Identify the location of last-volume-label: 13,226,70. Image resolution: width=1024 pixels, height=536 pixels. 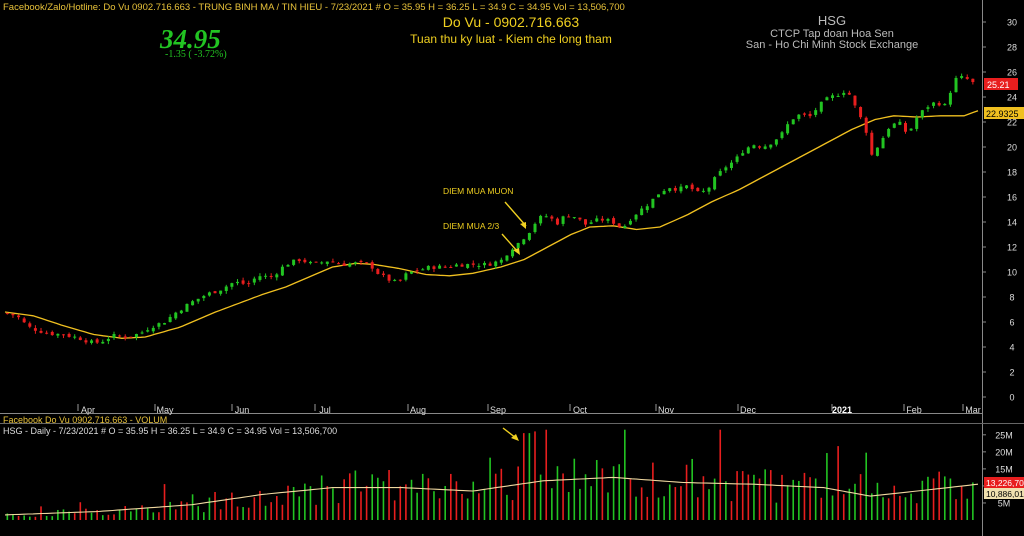
(1005, 483).